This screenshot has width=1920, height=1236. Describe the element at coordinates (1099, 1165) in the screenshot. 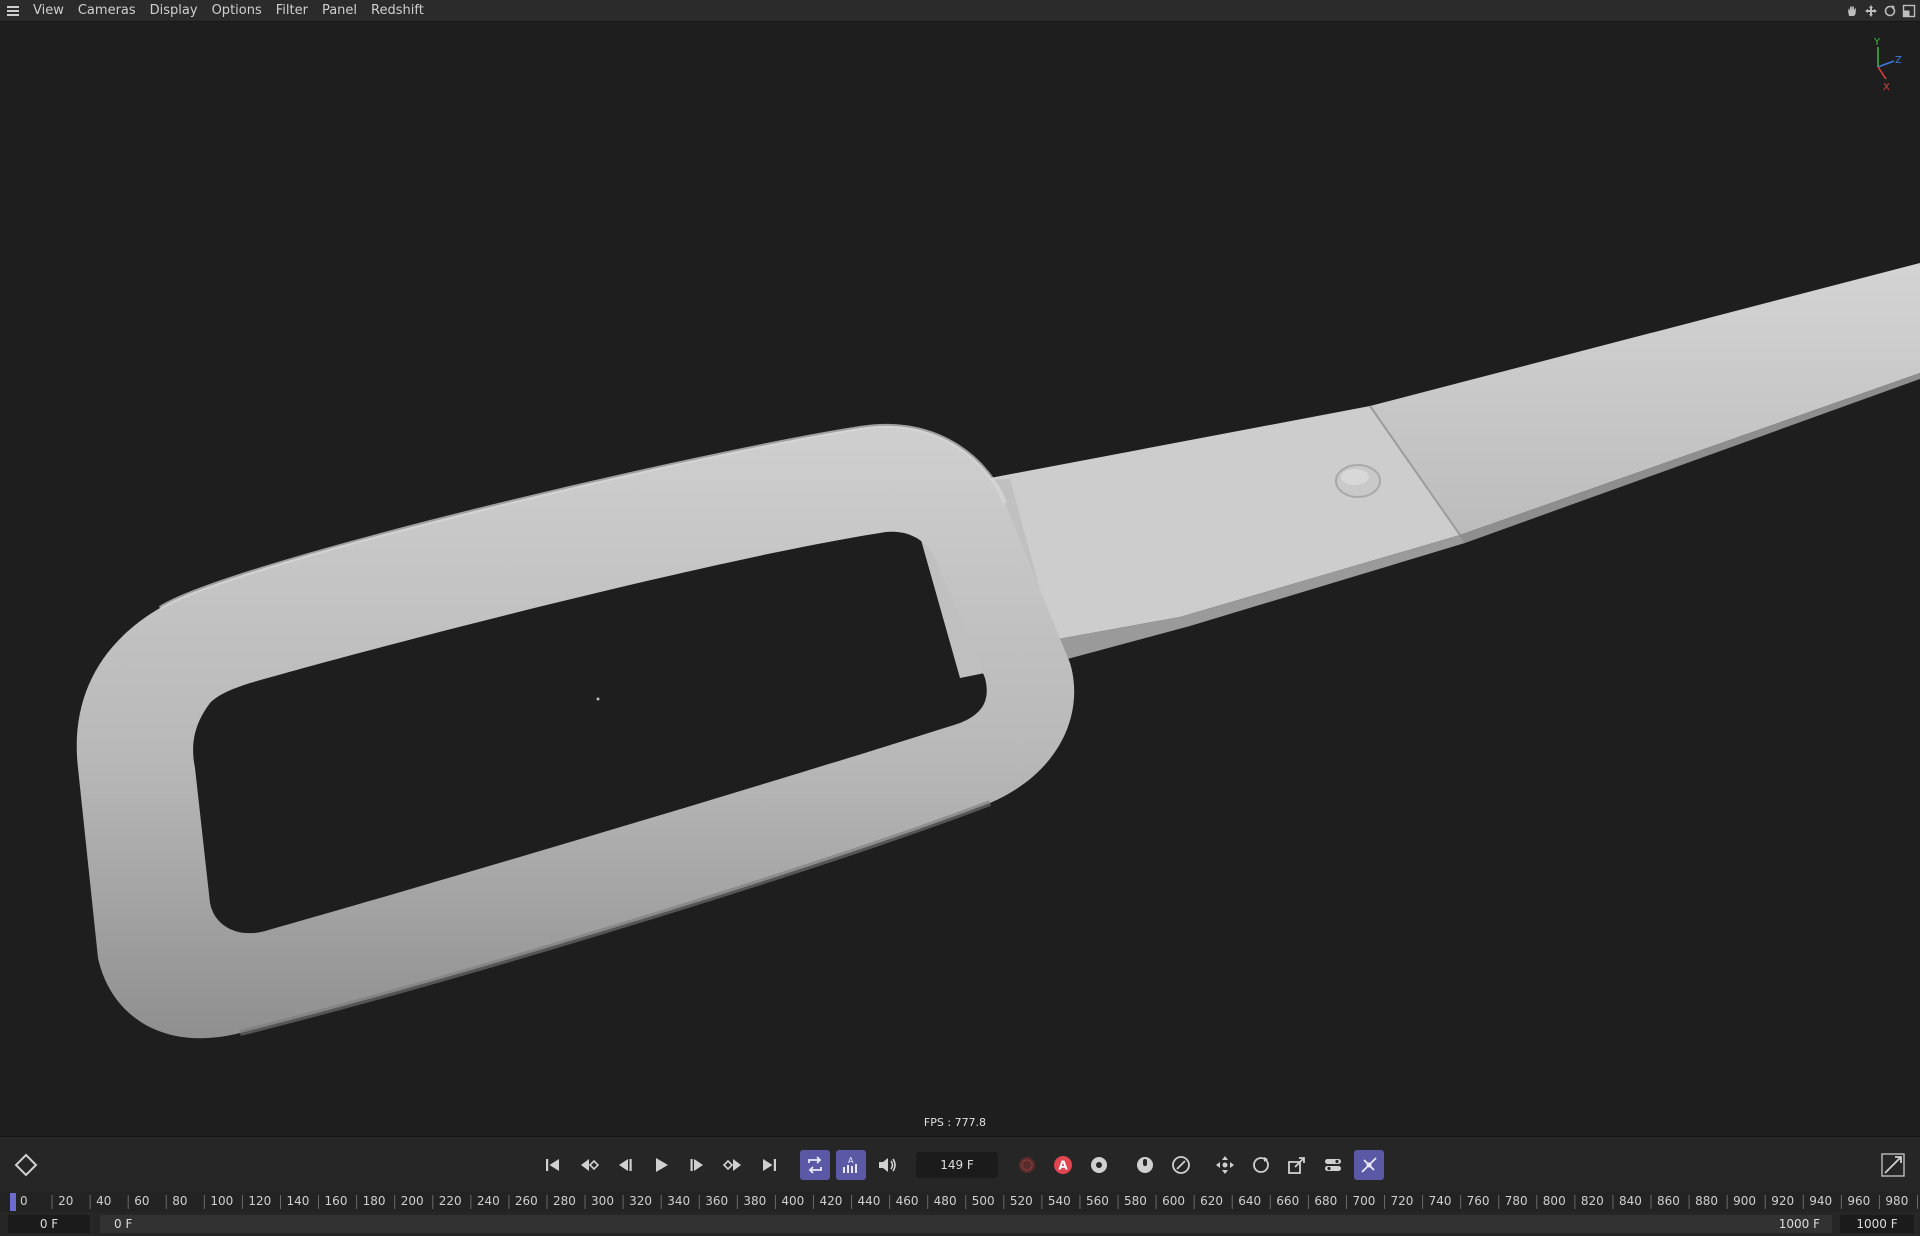

I see `keyframe-settings-icon` at that location.